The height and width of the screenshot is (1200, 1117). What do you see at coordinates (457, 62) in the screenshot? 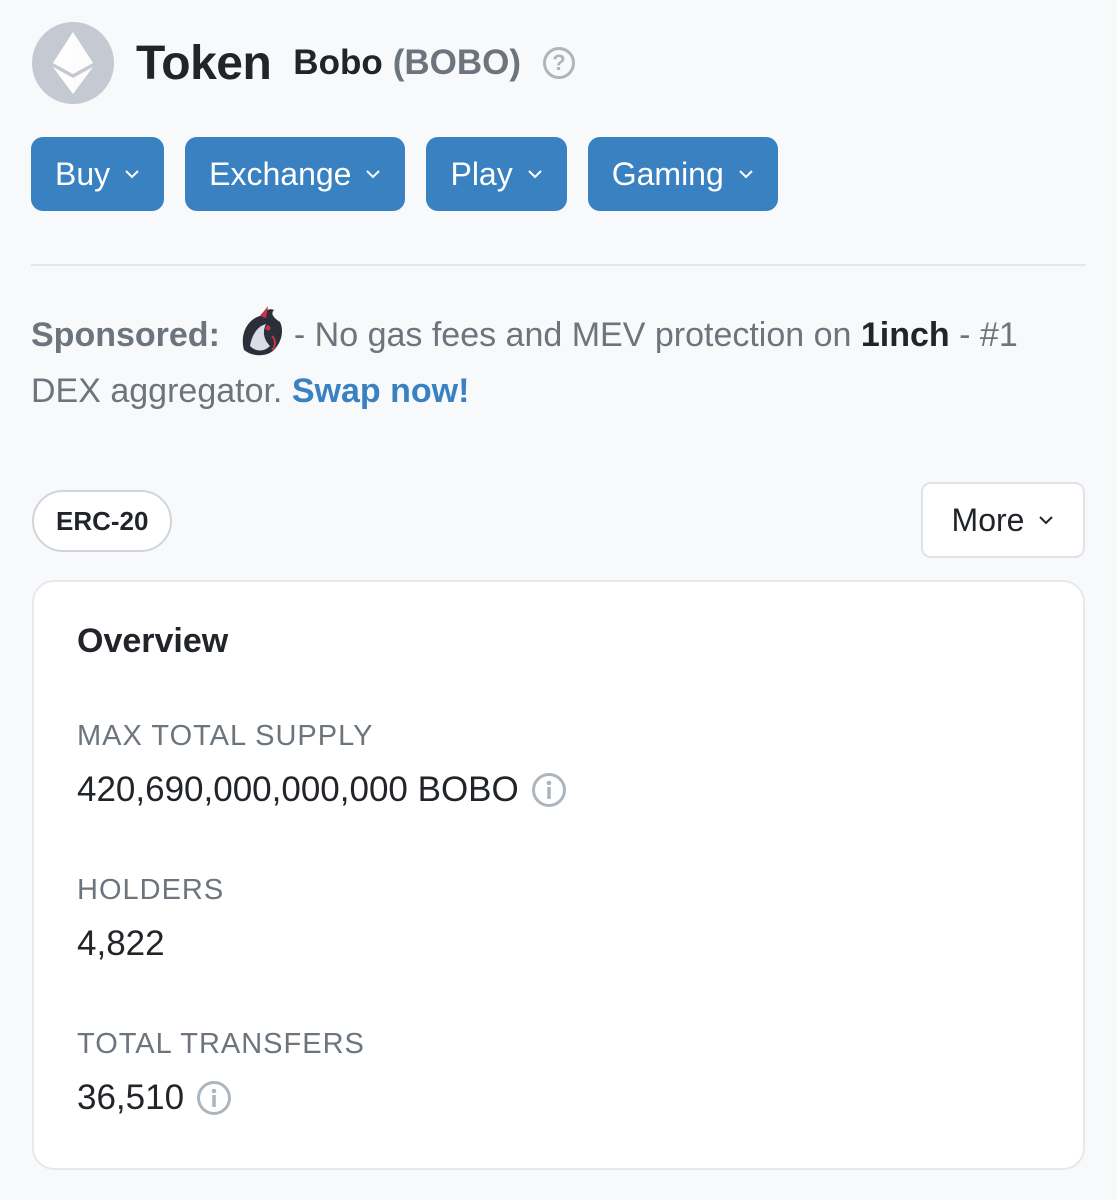
I see `token-symbol: (BOBO)` at bounding box center [457, 62].